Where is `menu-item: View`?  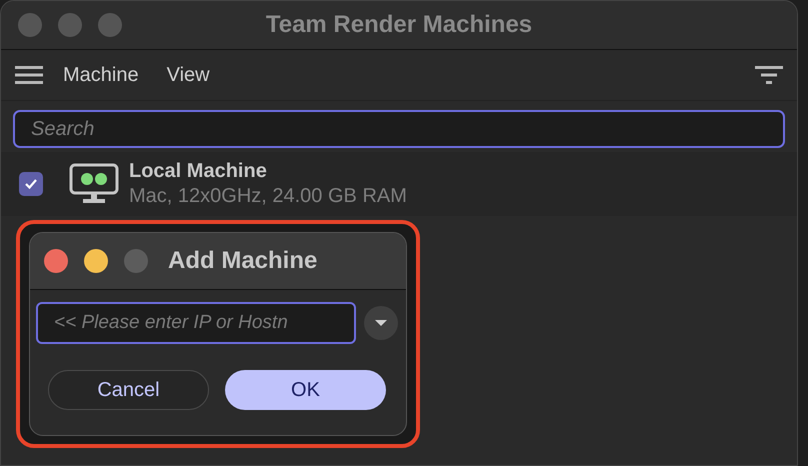
menu-item: View is located at coordinates (188, 75).